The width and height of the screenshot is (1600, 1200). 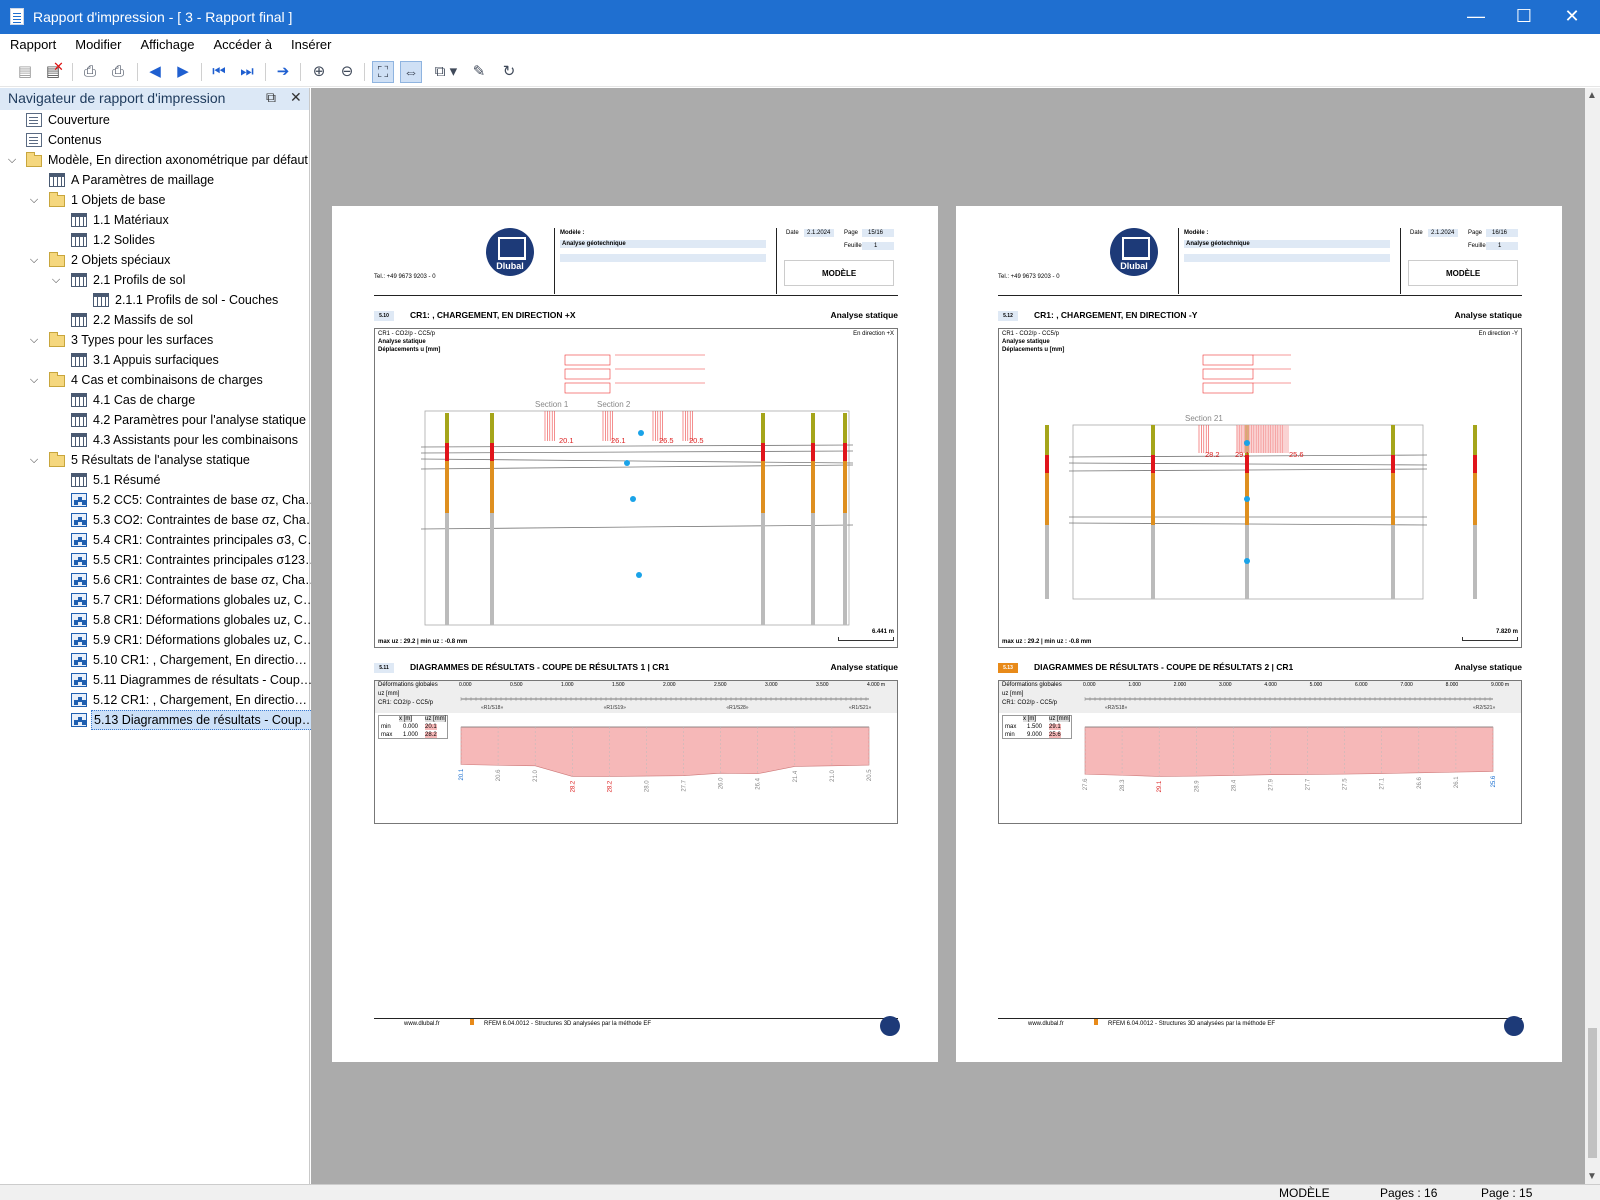 What do you see at coordinates (247, 72) in the screenshot?
I see `last-page-icon: ⏭` at bounding box center [247, 72].